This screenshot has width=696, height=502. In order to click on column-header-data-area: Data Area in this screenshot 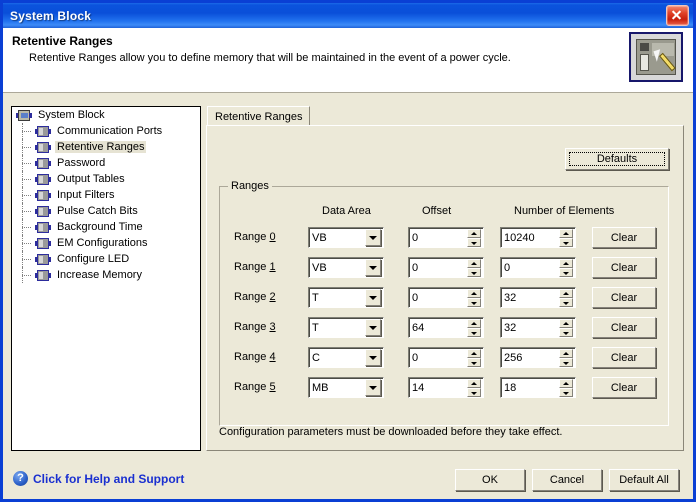, I will do `click(346, 211)`.